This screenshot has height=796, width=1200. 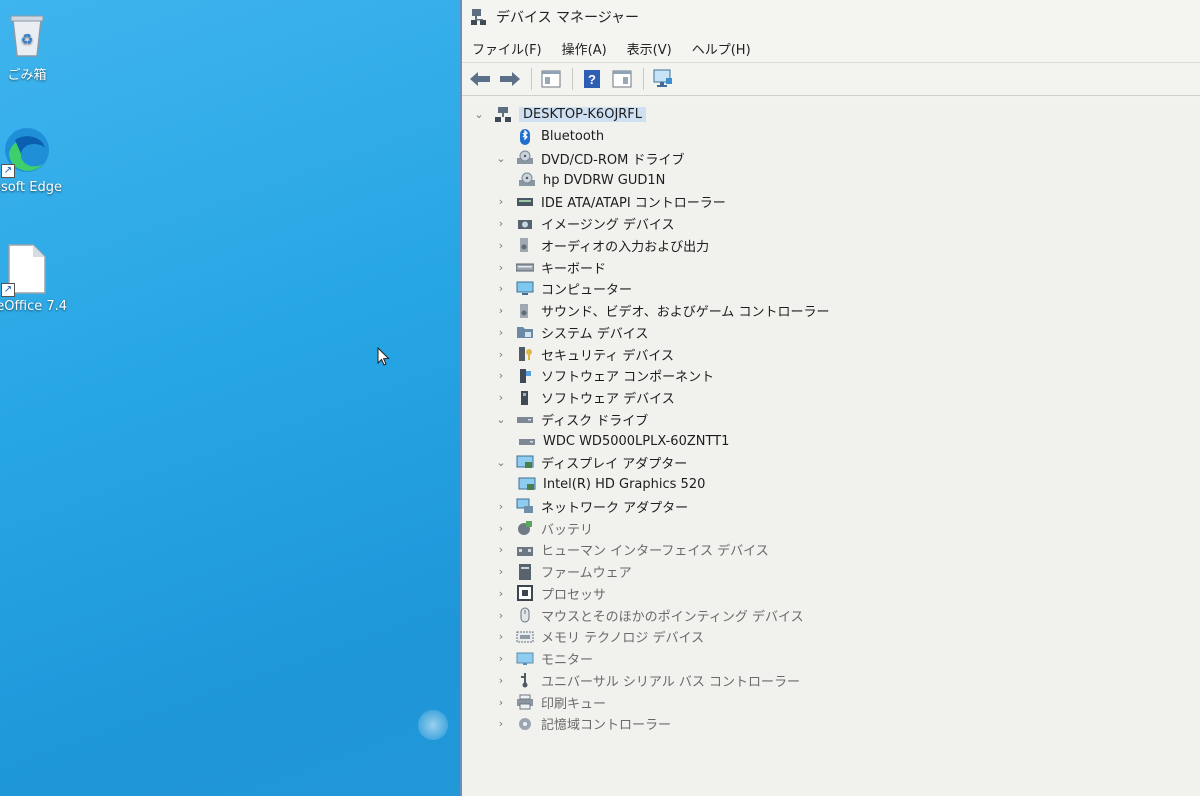 I want to click on tree-root: ⌄ DESKTOP-K6OJRFL, so click(x=559, y=114).